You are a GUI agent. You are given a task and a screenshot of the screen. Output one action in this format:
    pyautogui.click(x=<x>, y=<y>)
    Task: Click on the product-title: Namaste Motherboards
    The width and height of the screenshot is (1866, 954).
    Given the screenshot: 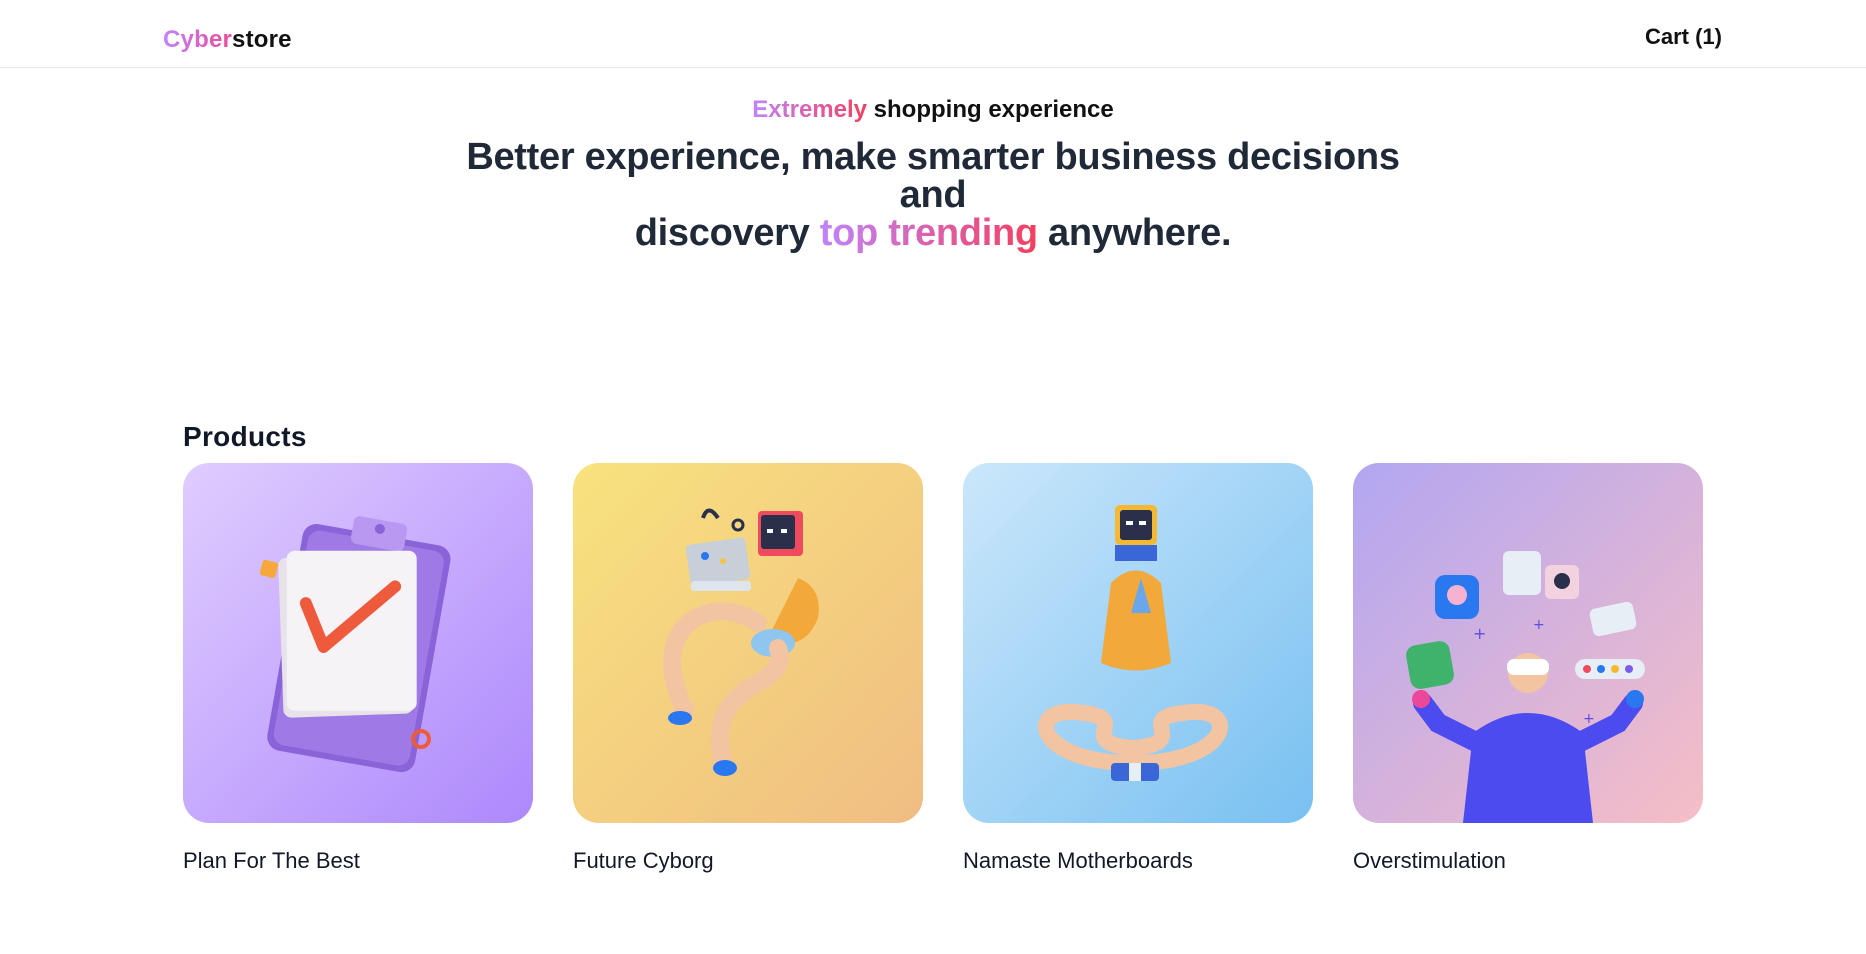 What is the action you would take?
    pyautogui.click(x=1138, y=861)
    